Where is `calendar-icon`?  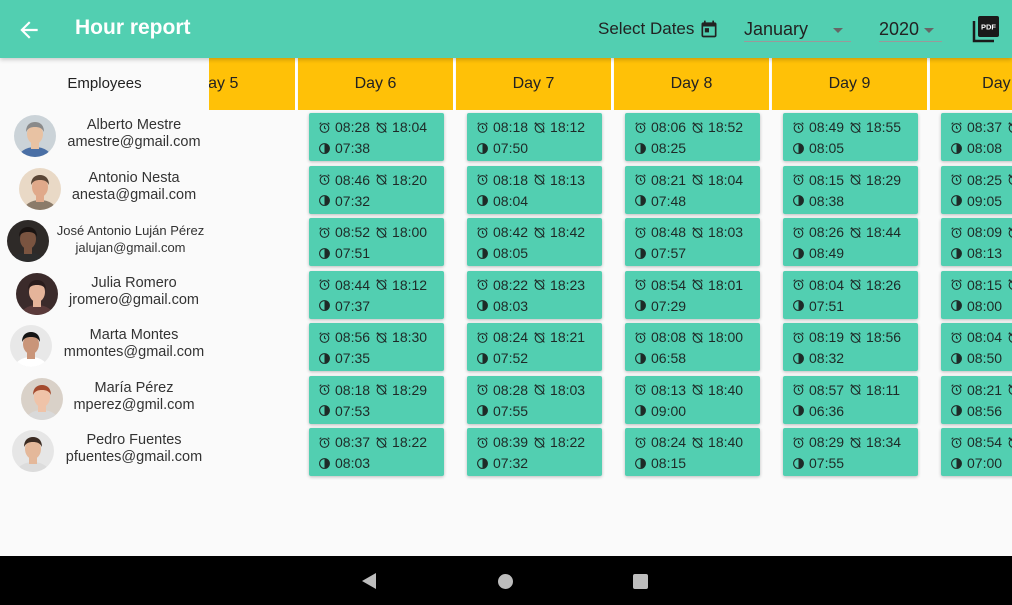
calendar-icon is located at coordinates (709, 29).